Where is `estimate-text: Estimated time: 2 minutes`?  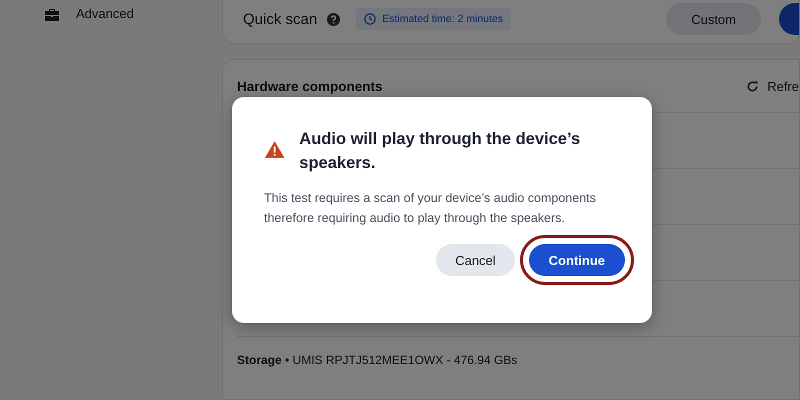 estimate-text: Estimated time: 2 minutes is located at coordinates (442, 19).